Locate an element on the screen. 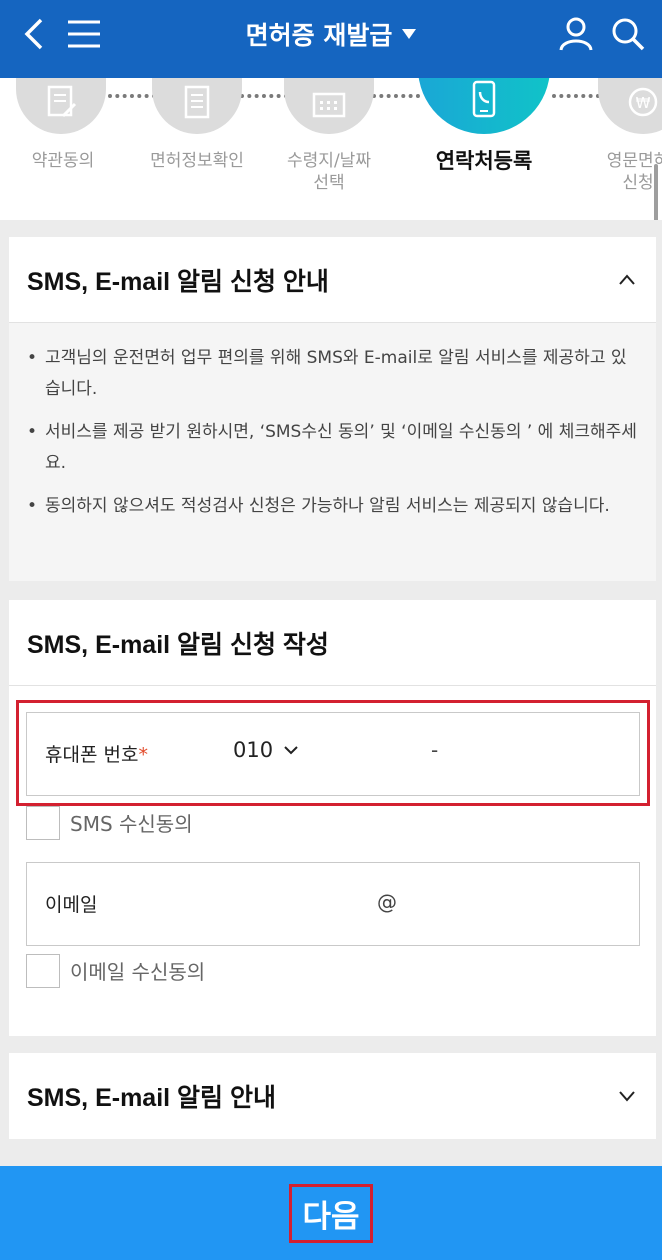 The height and width of the screenshot is (1260, 662). step-label-terms: 약관동의 is located at coordinates (63, 161).